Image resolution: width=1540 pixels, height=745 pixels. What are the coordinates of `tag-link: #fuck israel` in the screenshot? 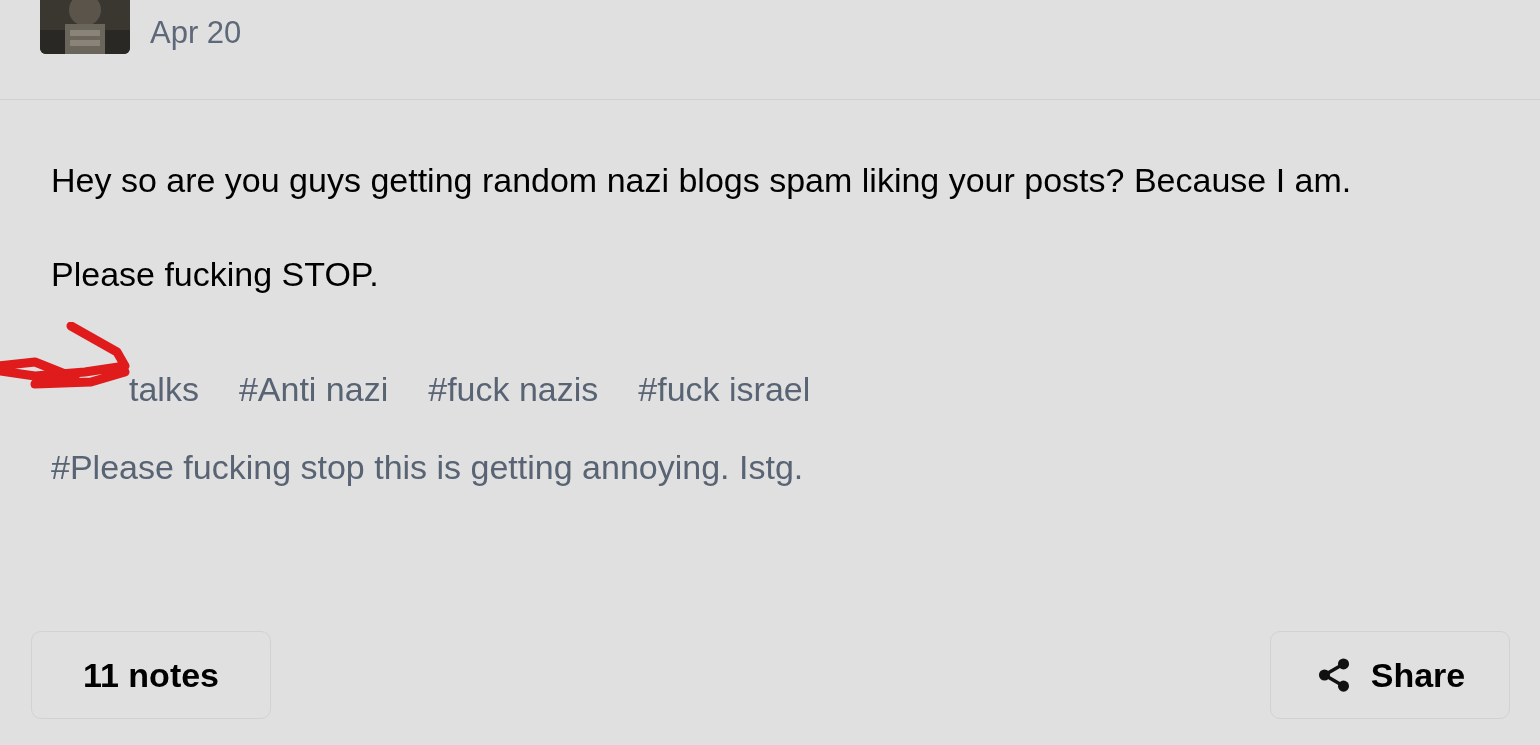 It's located at (724, 389).